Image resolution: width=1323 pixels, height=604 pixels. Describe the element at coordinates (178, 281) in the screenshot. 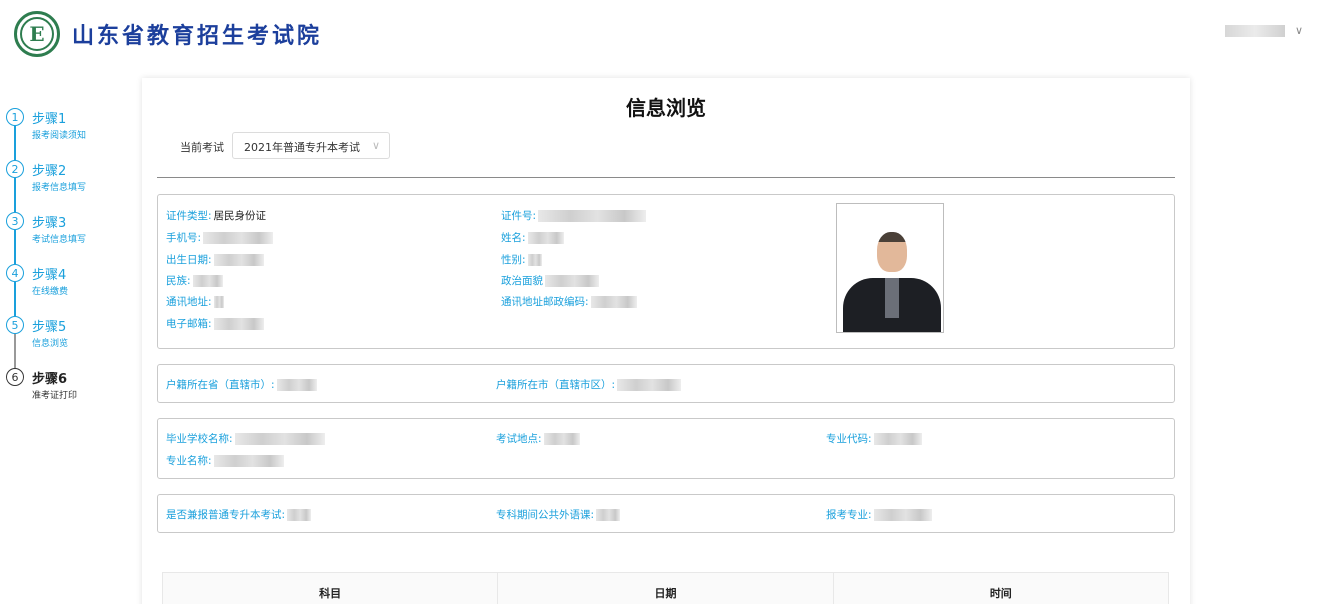

I see `ethnic-label: 民族:` at that location.